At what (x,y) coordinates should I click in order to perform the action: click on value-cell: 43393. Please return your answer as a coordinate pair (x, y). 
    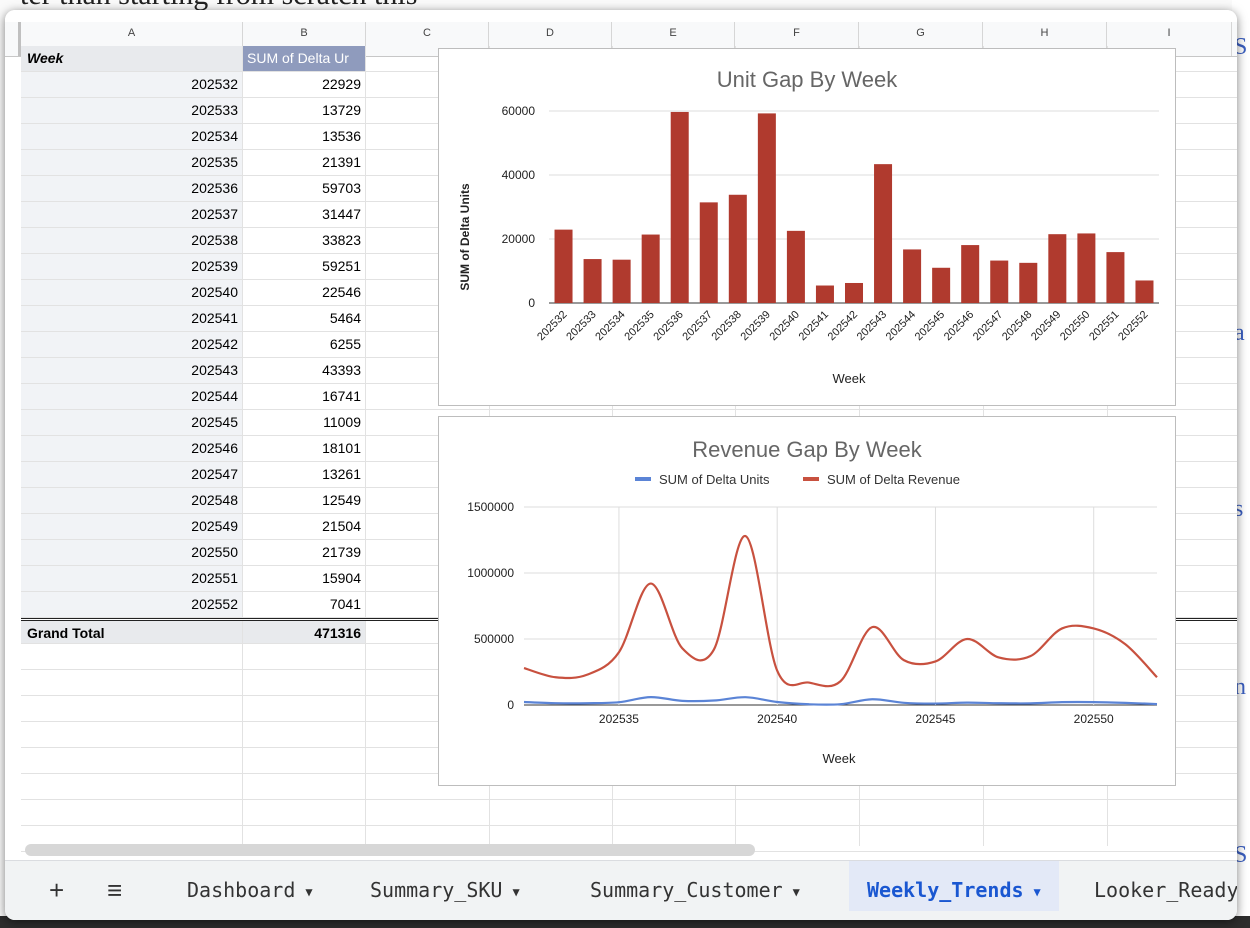
    Looking at the image, I should click on (304, 370).